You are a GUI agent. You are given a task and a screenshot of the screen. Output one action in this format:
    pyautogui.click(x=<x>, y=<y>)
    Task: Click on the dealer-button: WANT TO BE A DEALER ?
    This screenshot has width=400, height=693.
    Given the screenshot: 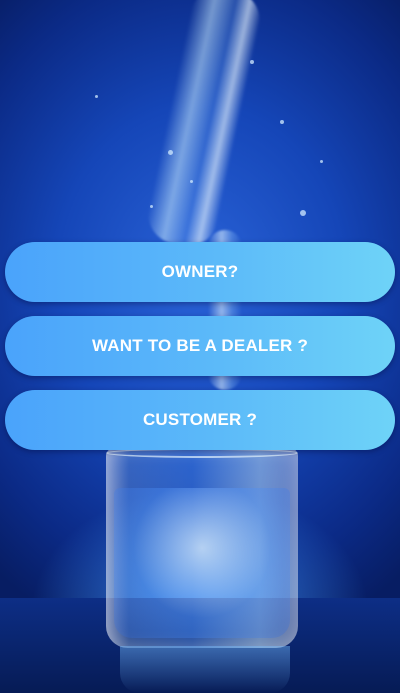 What is the action you would take?
    pyautogui.click(x=200, y=346)
    